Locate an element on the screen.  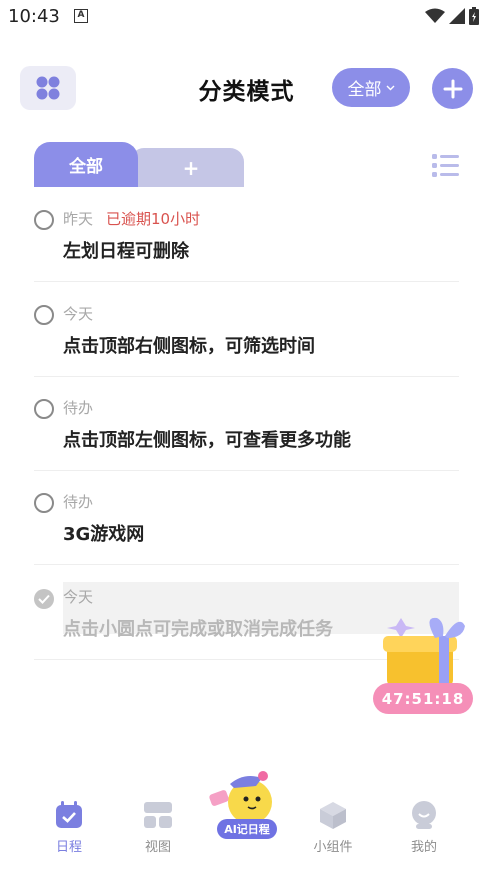
category-tabs: + 全部 is located at coordinates (139, 164).